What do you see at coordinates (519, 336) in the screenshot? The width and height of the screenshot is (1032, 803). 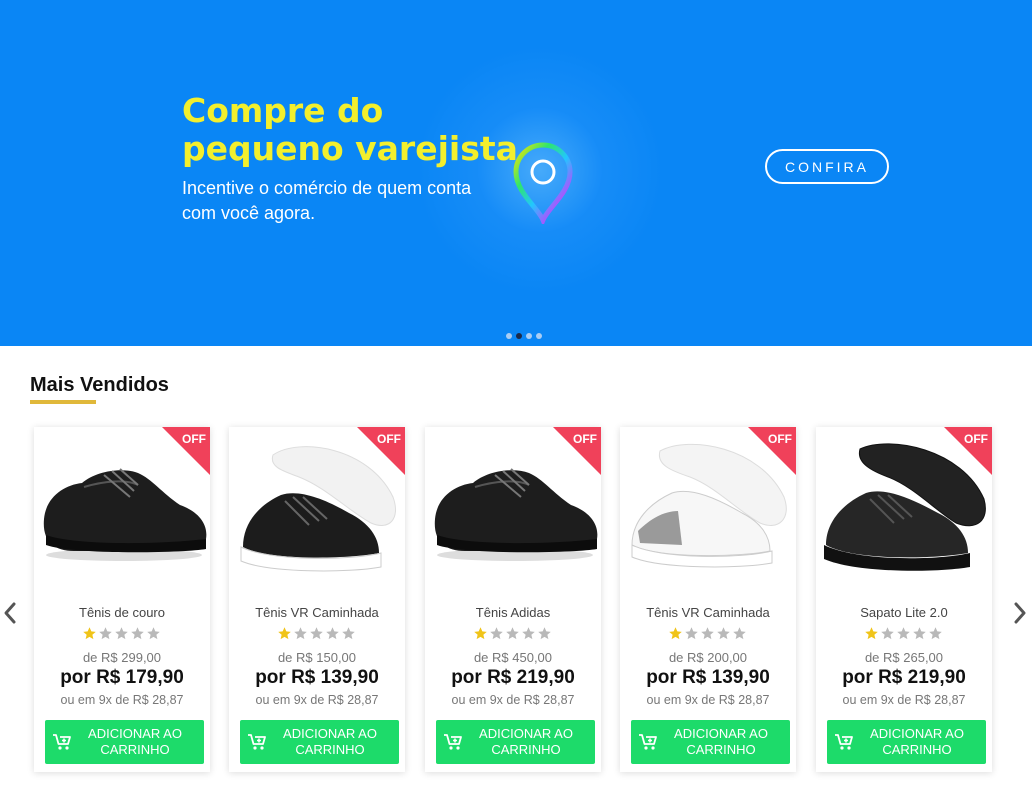 I see `carousel-dot-active` at bounding box center [519, 336].